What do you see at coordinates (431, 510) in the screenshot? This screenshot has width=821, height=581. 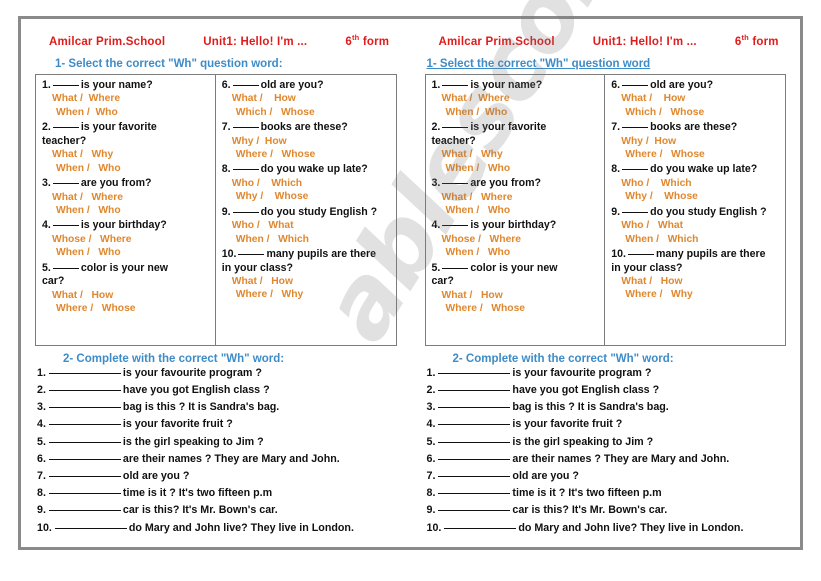 I see `item-number: 9.` at bounding box center [431, 510].